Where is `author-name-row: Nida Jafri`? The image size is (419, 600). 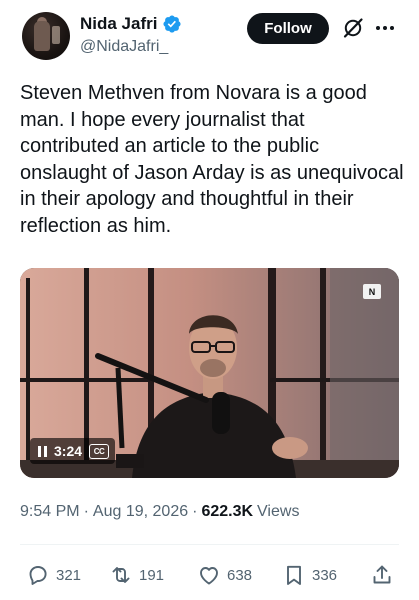 author-name-row: Nida Jafri is located at coordinates (131, 24).